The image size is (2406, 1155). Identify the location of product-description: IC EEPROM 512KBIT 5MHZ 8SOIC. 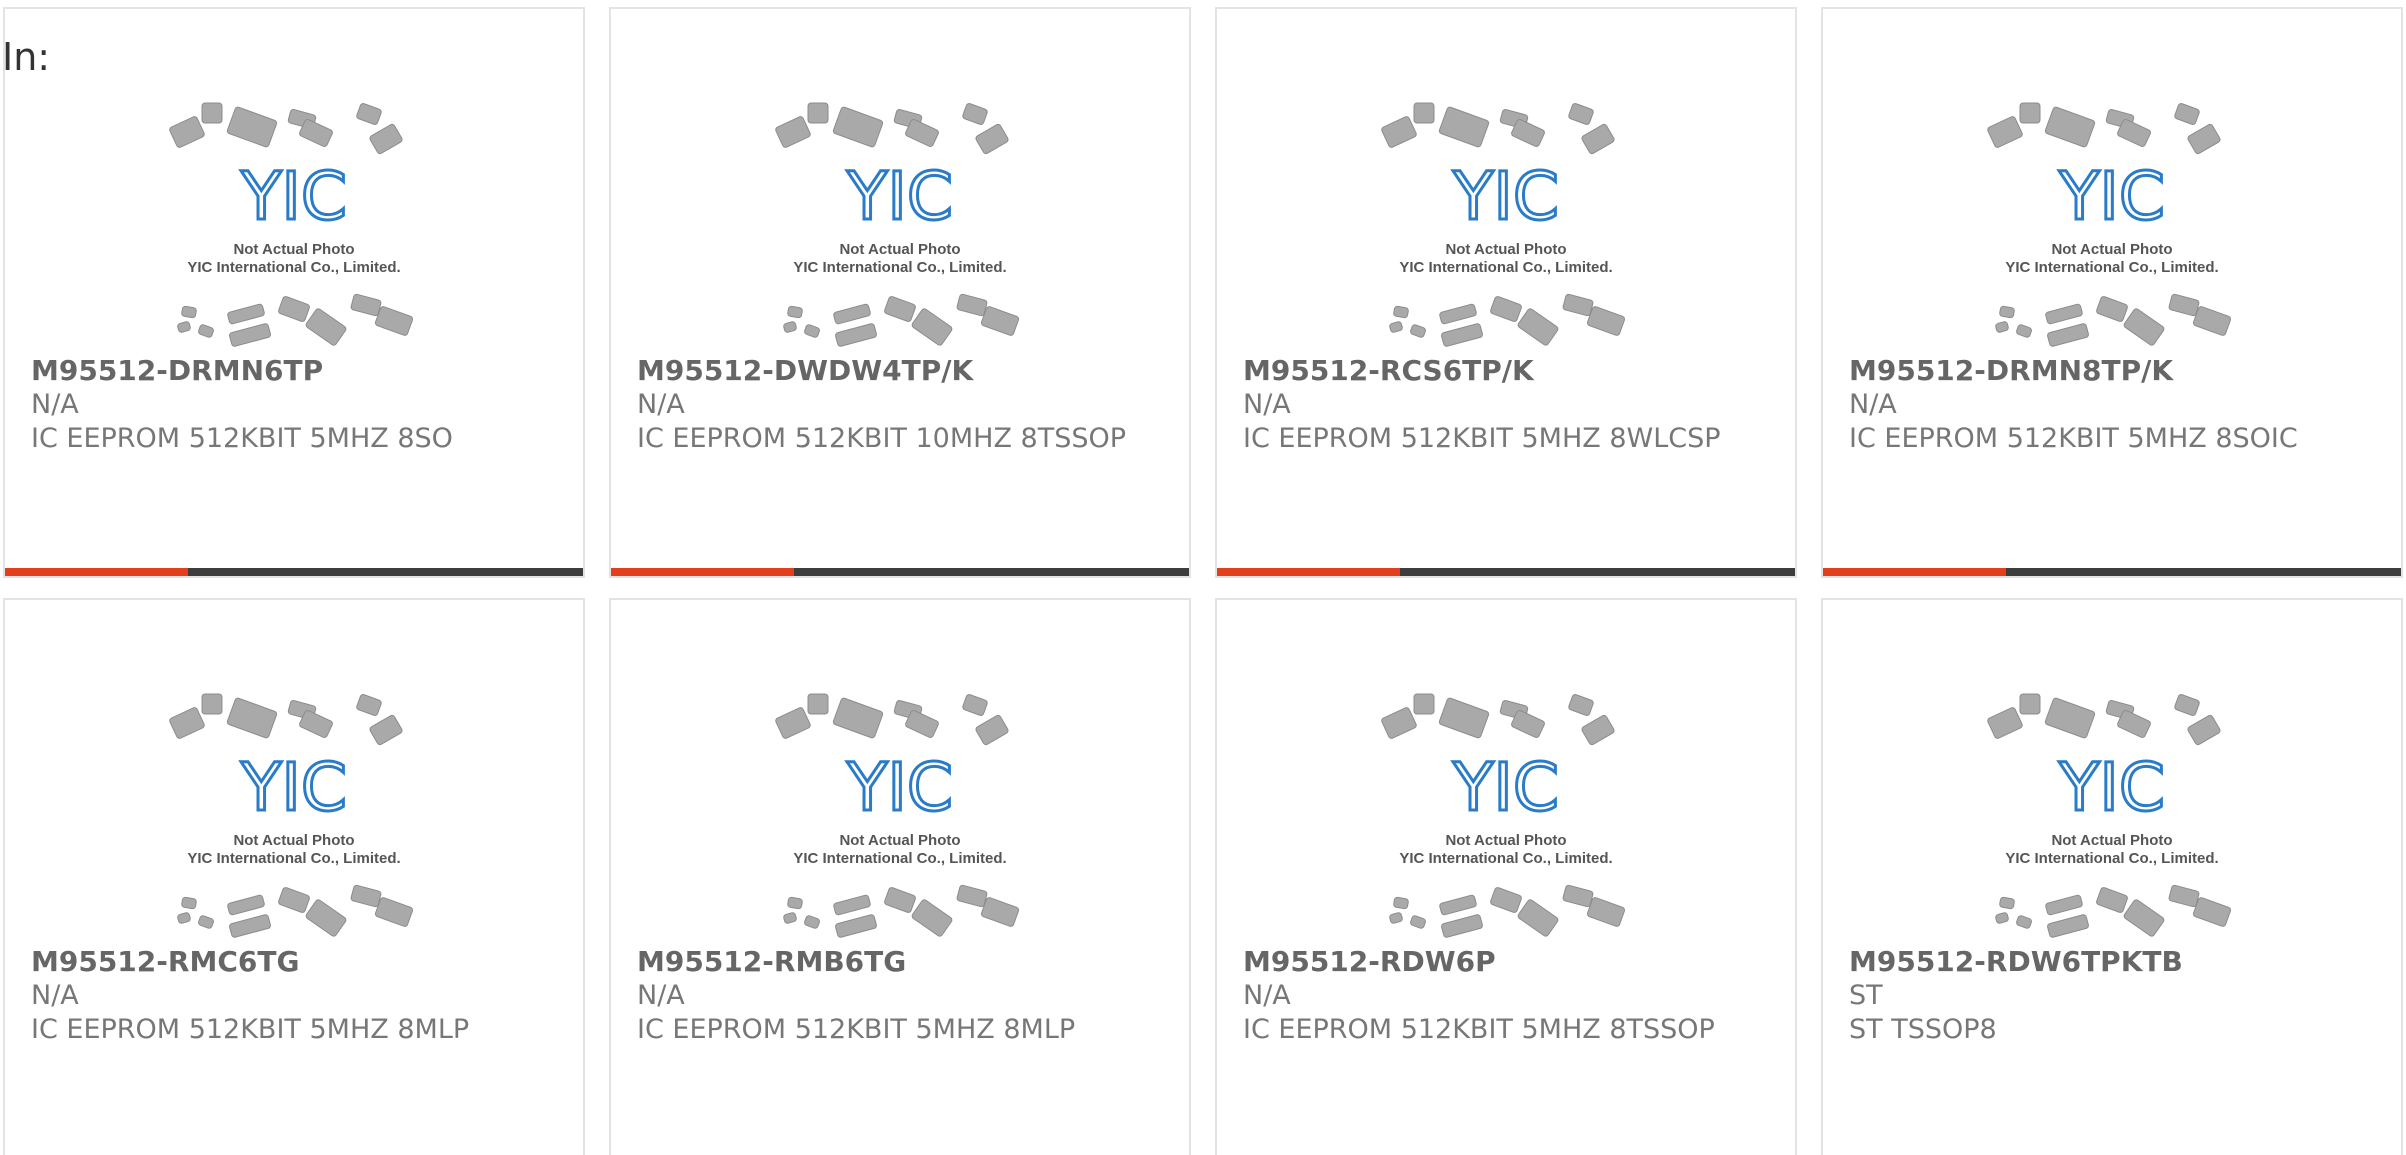
(2073, 438).